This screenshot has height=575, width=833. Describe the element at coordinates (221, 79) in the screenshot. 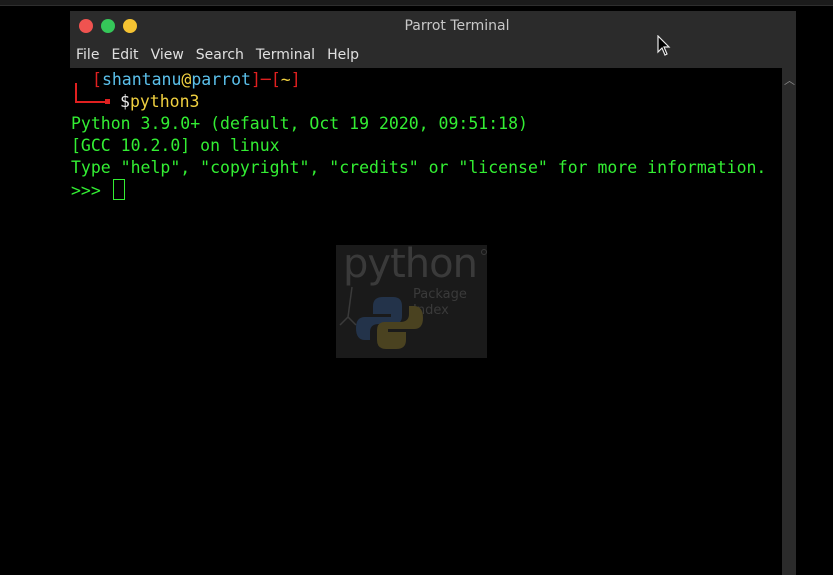

I see `prompt-host: parrot` at that location.